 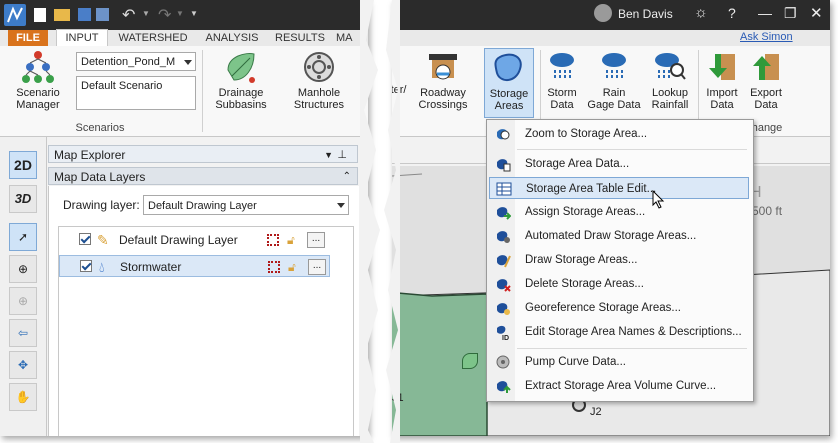 I want to click on redo-dropdown-icon: ▼, so click(x=180, y=13).